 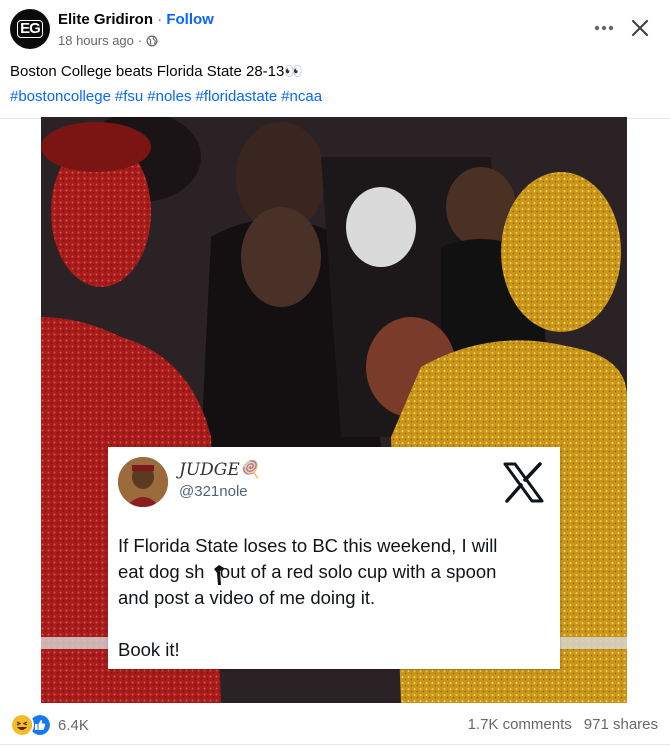 I want to click on page-name-line: Elite Gridiron · Follow, so click(x=136, y=19).